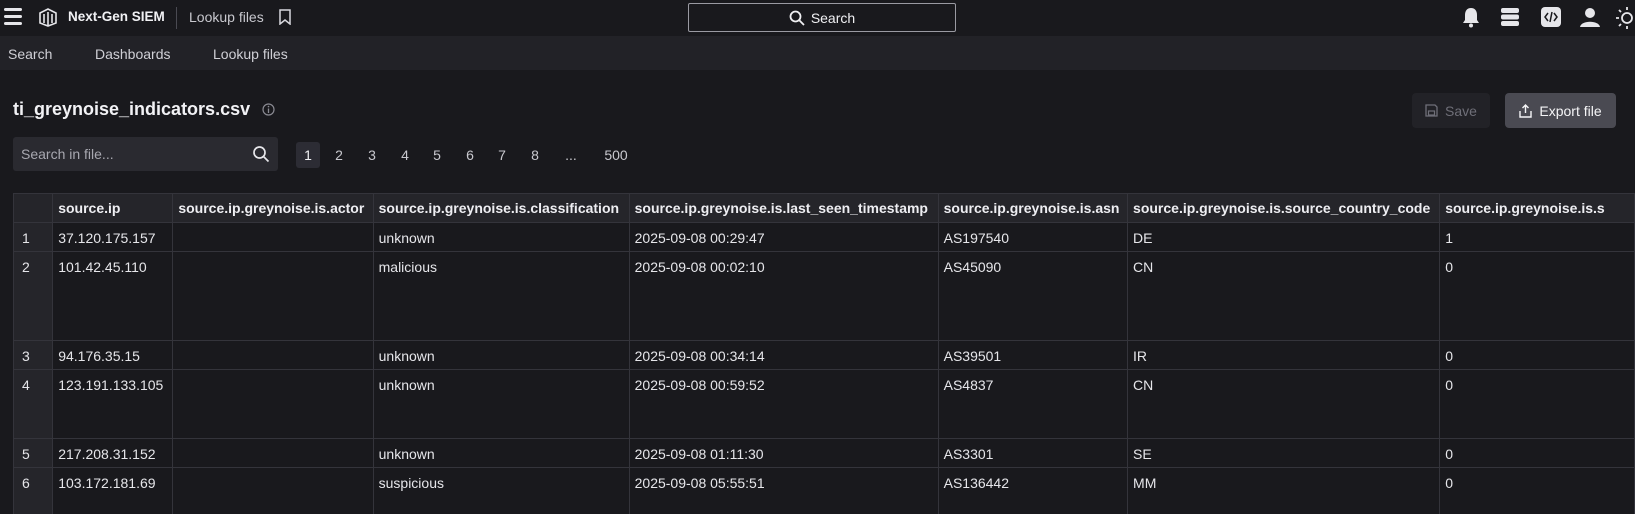 Image resolution: width=1635 pixels, height=514 pixels. I want to click on row-number: 2, so click(33, 296).